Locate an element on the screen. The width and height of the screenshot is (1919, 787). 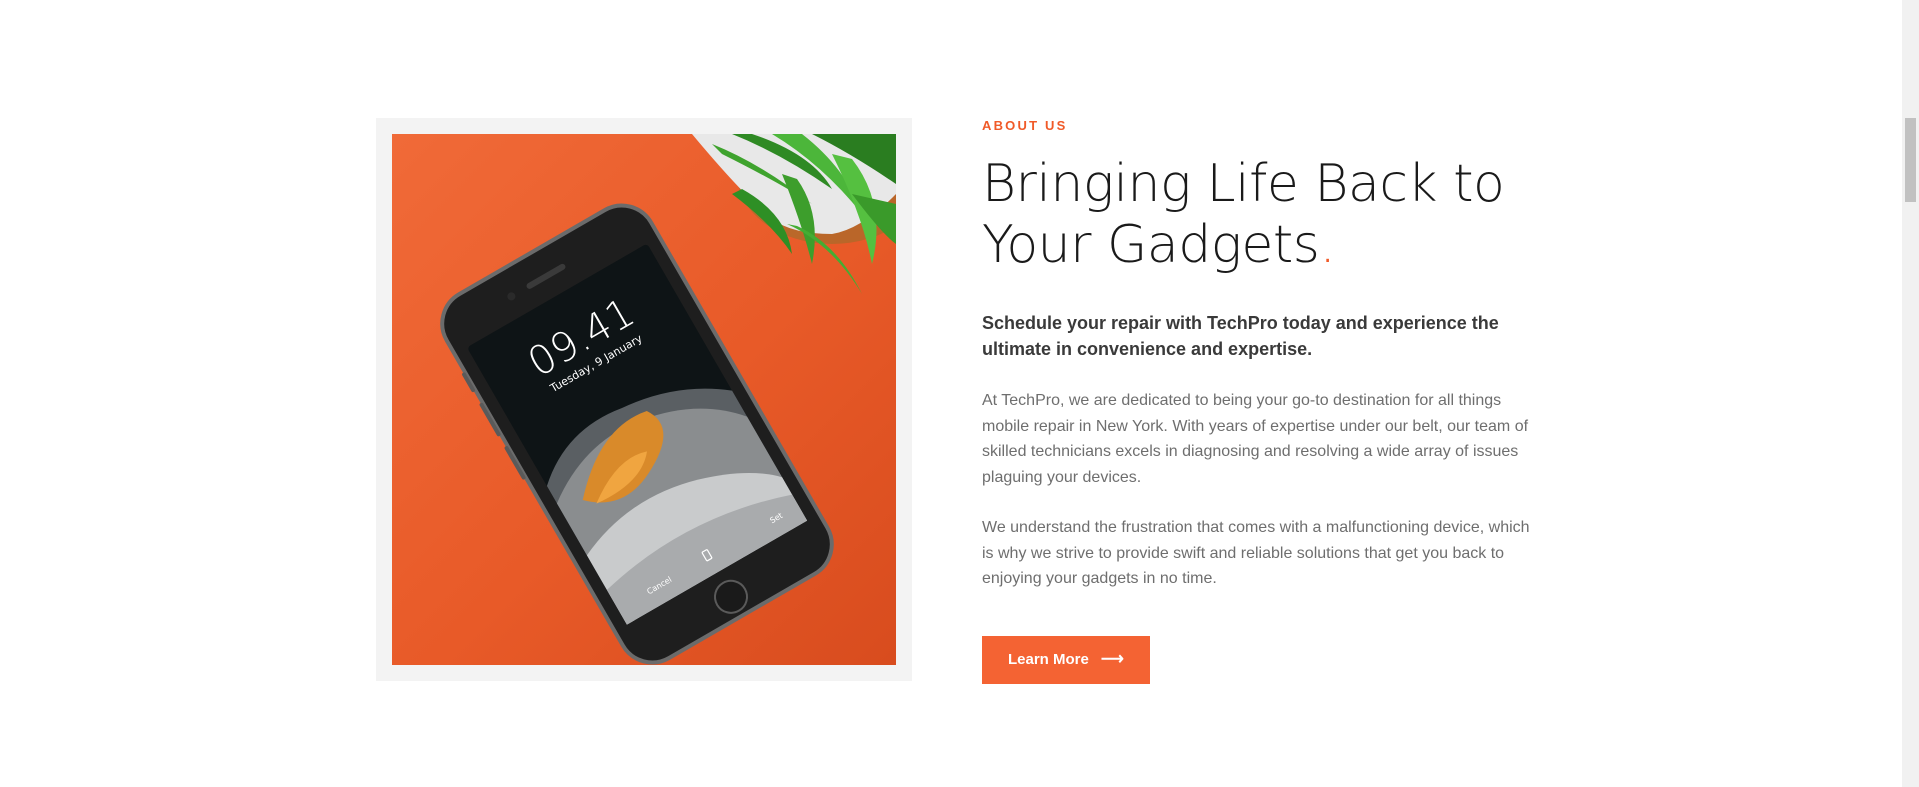
heading-line-2: Your Gadgets is located at coordinates (1151, 245).